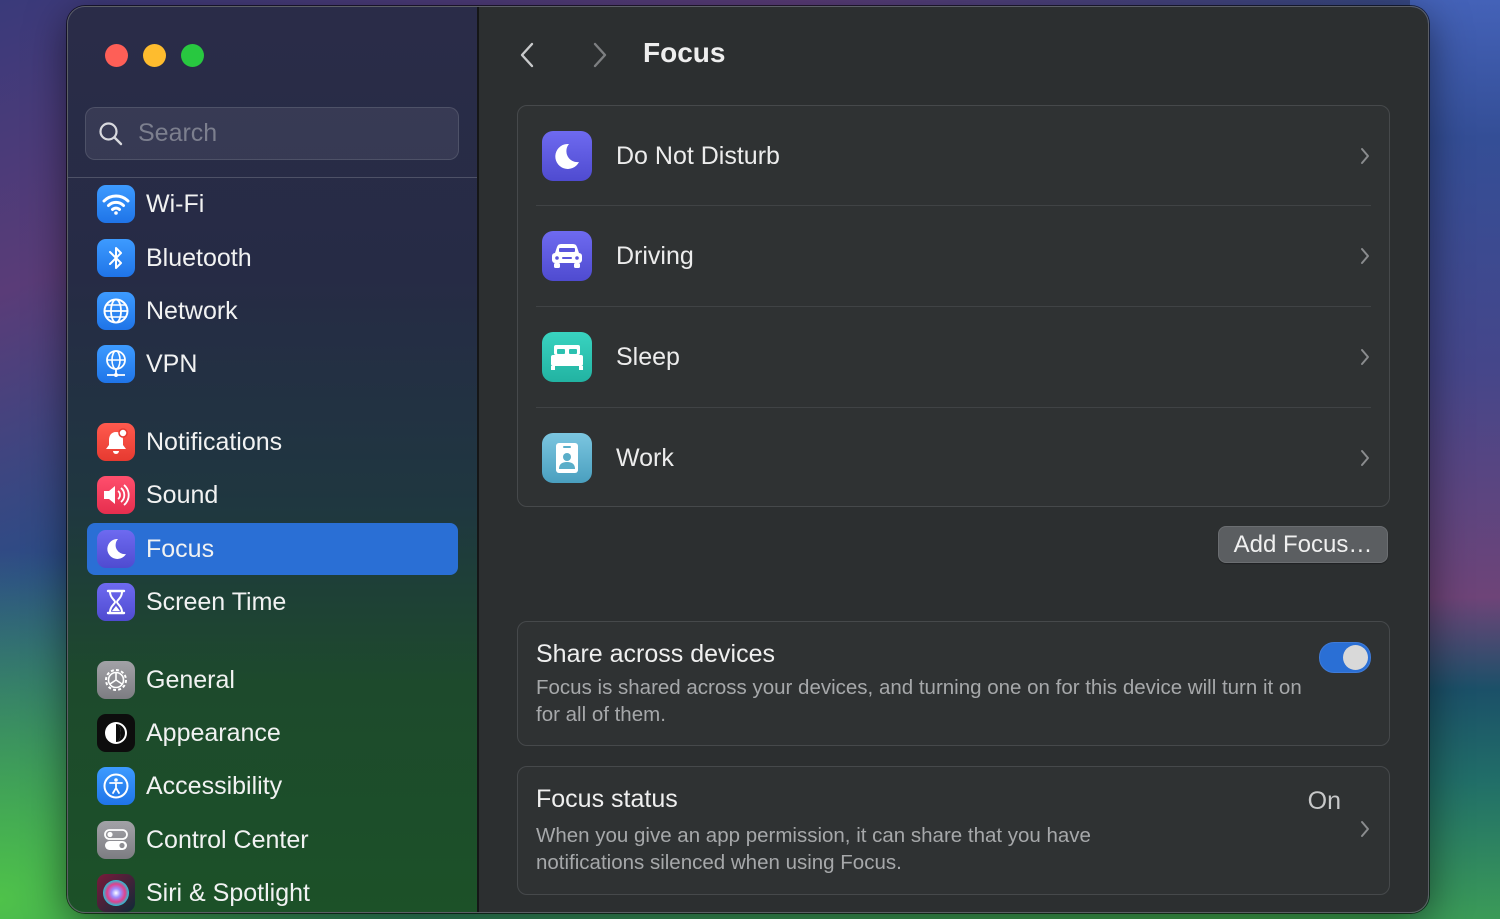 This screenshot has height=919, width=1500. I want to click on toggle-knob, so click(1355, 657).